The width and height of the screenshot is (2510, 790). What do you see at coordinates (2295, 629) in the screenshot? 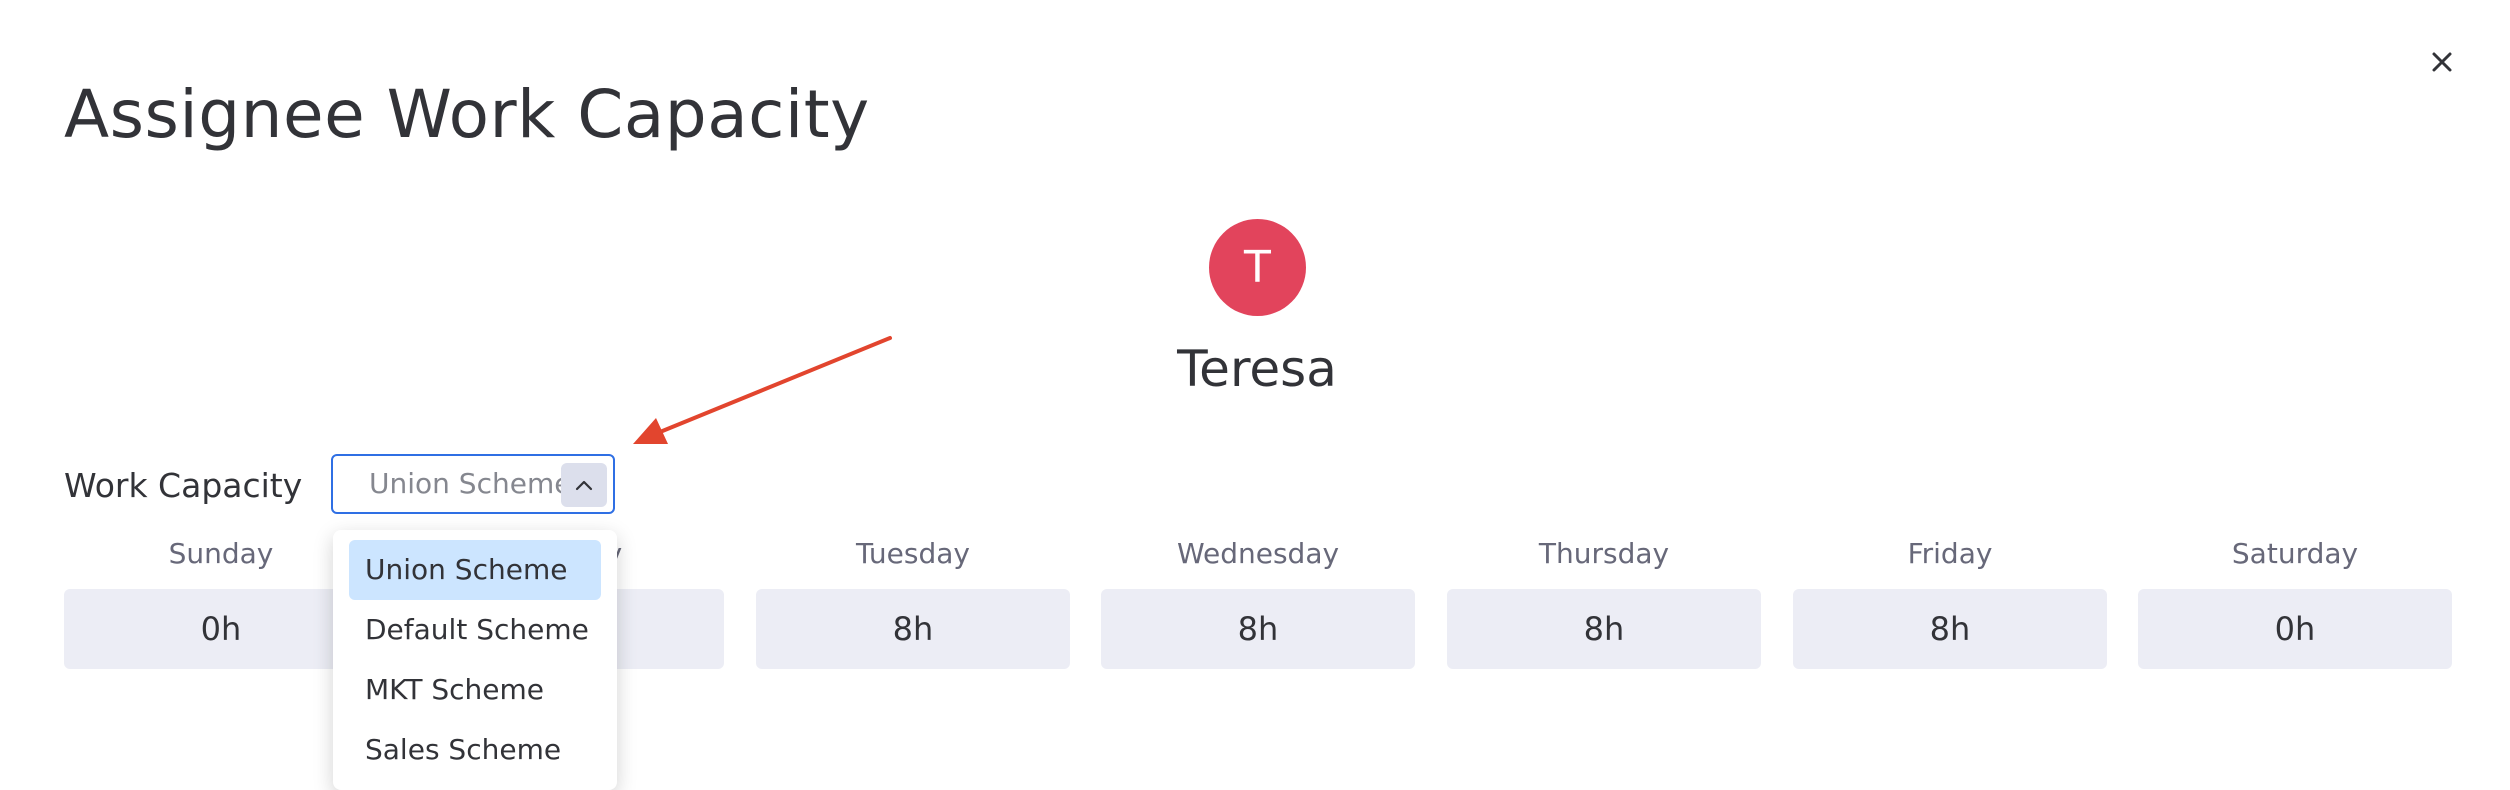
I see `day-hours-saturday: 0h` at bounding box center [2295, 629].